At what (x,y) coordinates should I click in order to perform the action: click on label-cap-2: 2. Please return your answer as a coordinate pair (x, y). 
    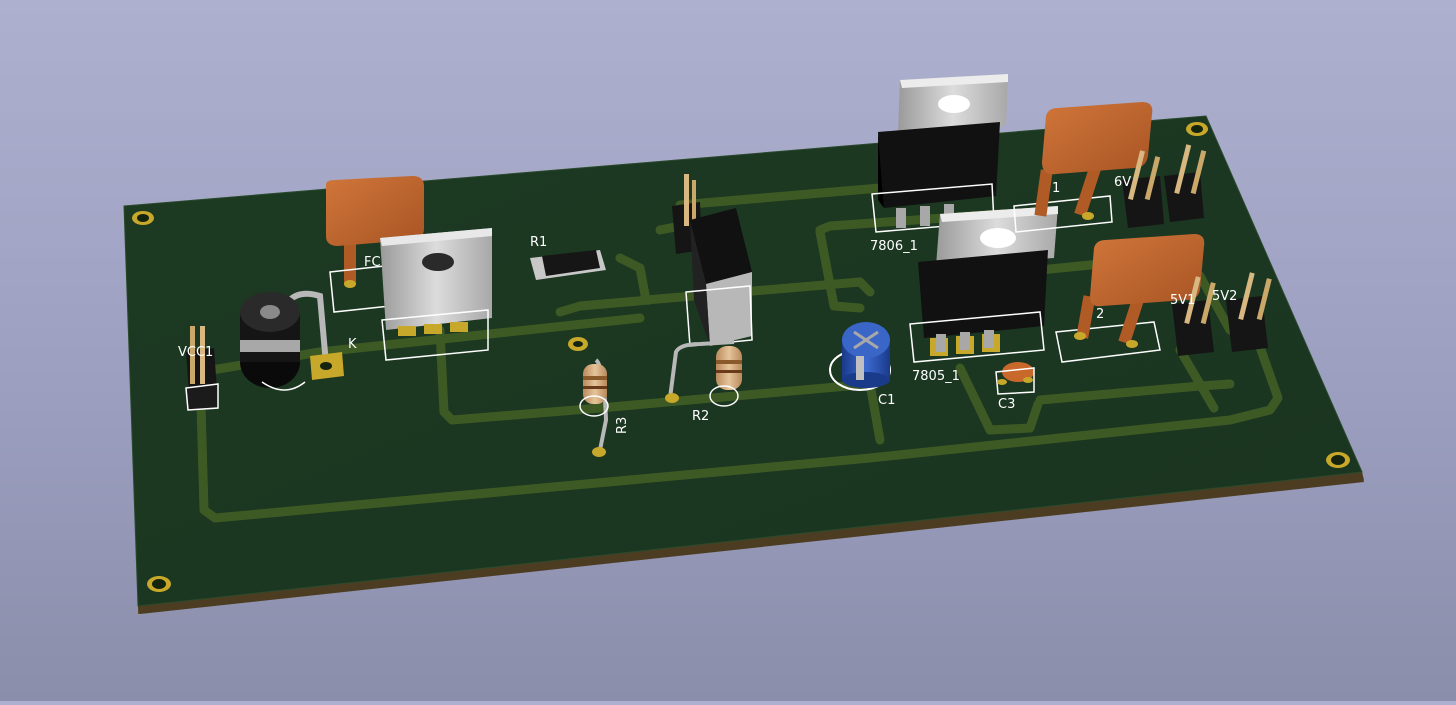
    Looking at the image, I should click on (1100, 314).